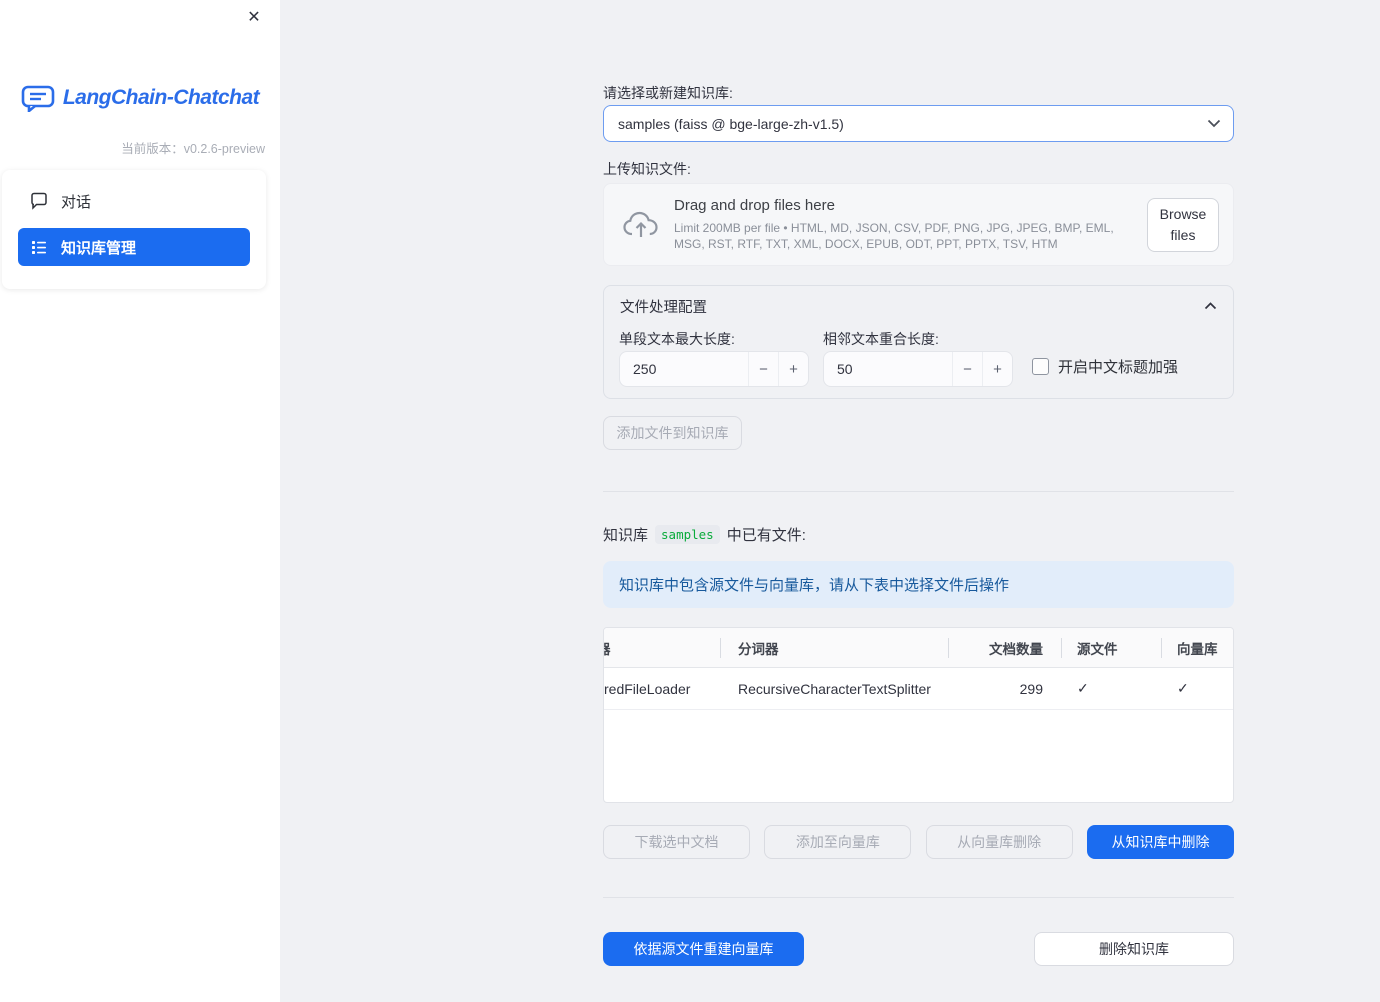 Image resolution: width=1380 pixels, height=1002 pixels. What do you see at coordinates (918, 648) in the screenshot?
I see `table-header-row: 器 分词器 文档数量 源文件 向量库` at bounding box center [918, 648].